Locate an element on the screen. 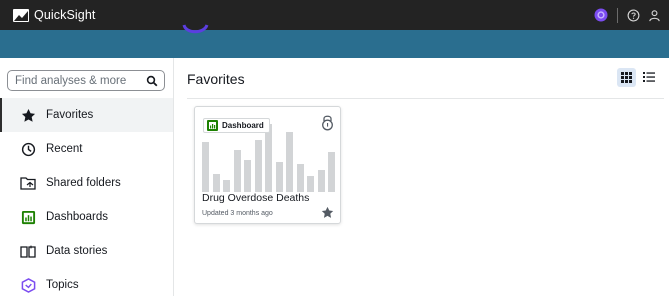  shared-folder-icon is located at coordinates (28, 183).